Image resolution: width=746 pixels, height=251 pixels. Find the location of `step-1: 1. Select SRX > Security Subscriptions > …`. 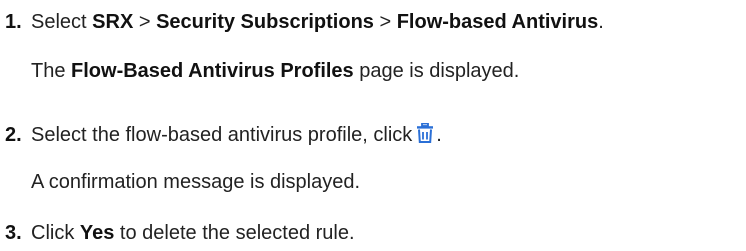

step-1: 1. Select SRX > Security Subscriptions > … is located at coordinates (302, 22).